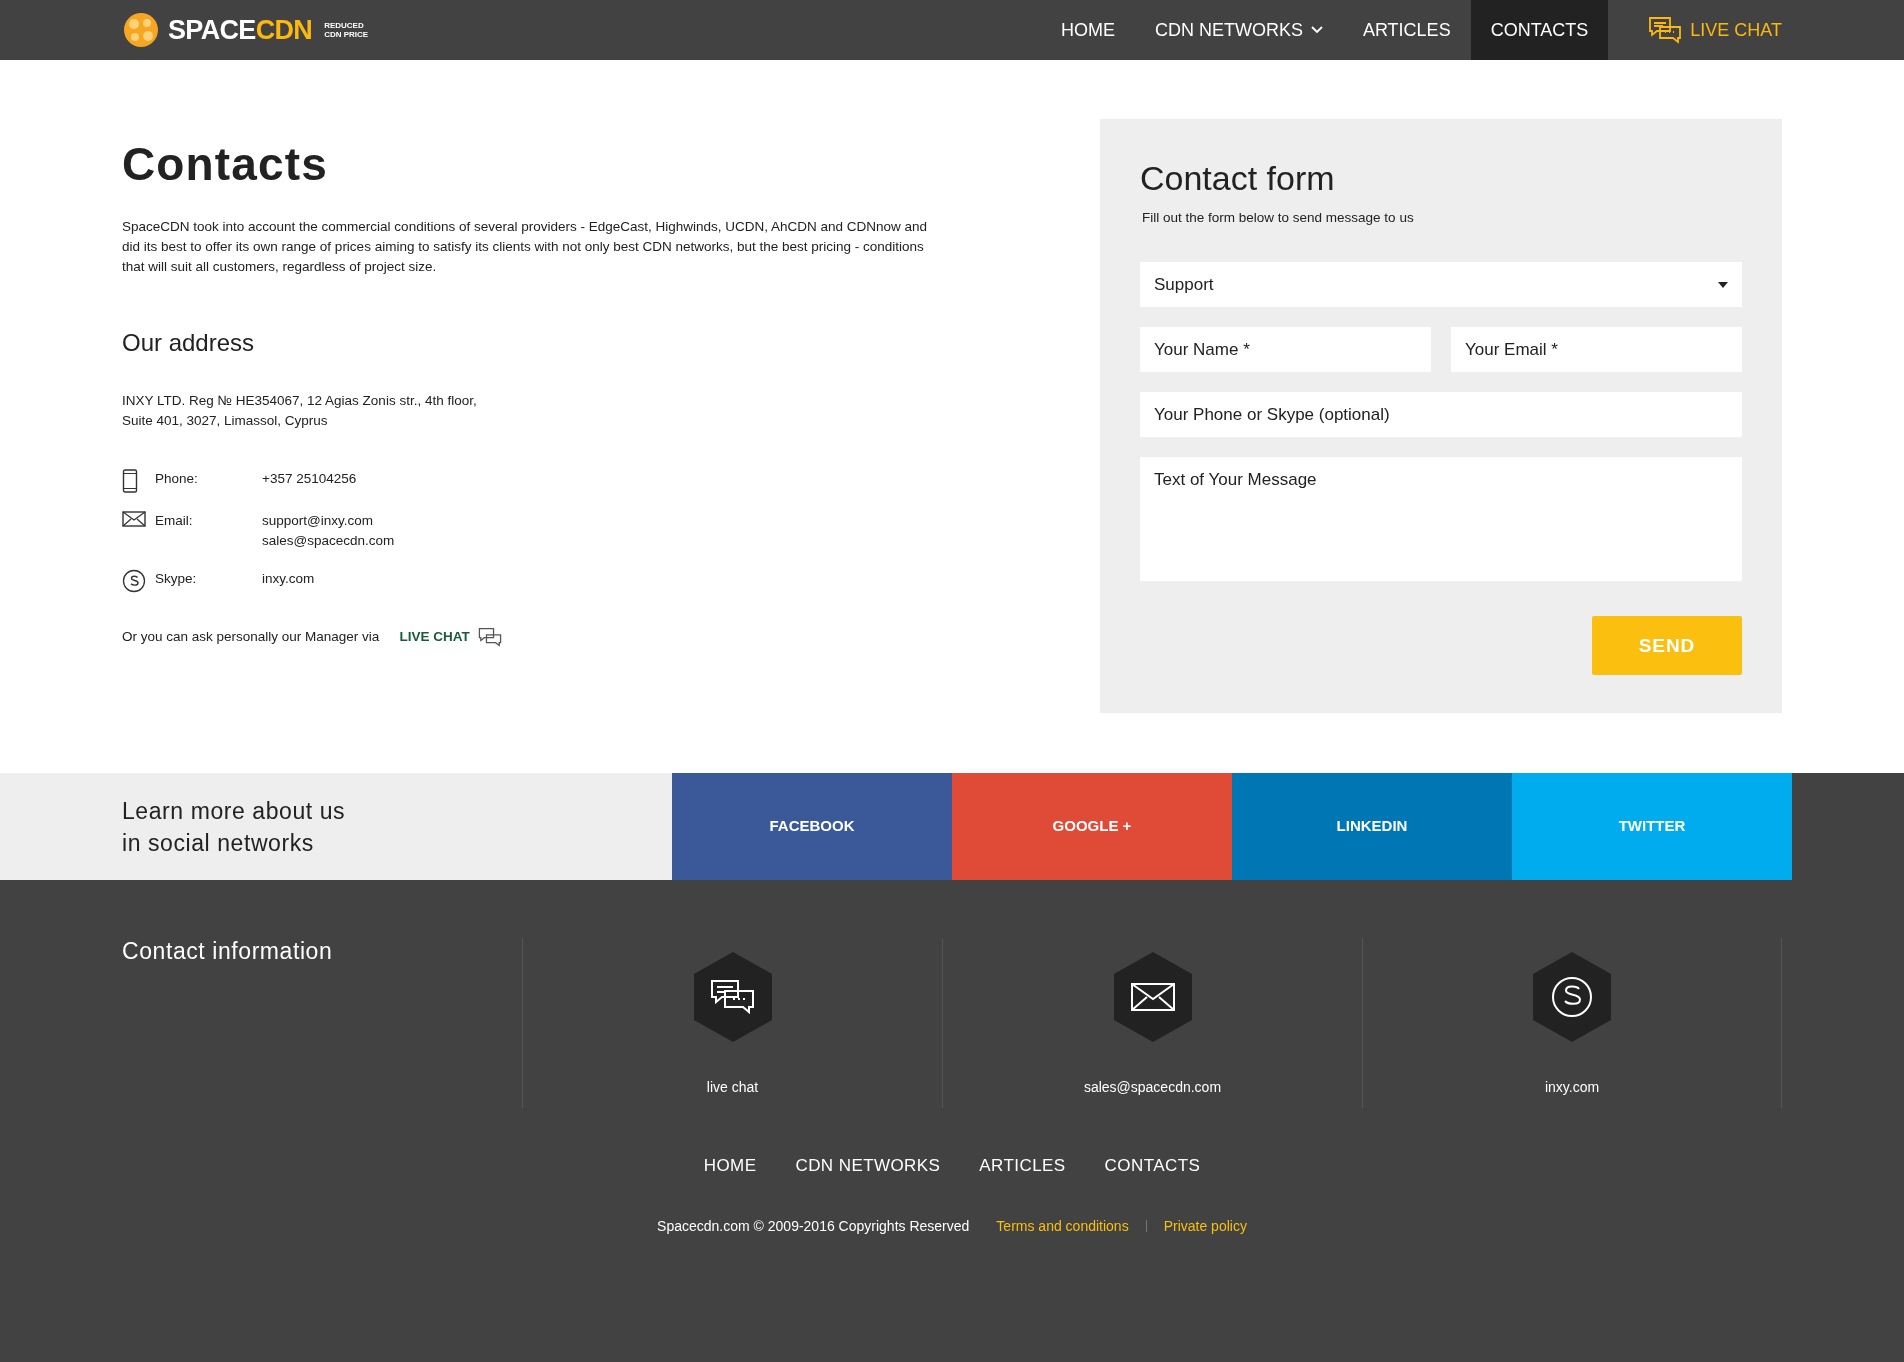  I want to click on contact-channel-label: inxy.com, so click(1572, 1087).